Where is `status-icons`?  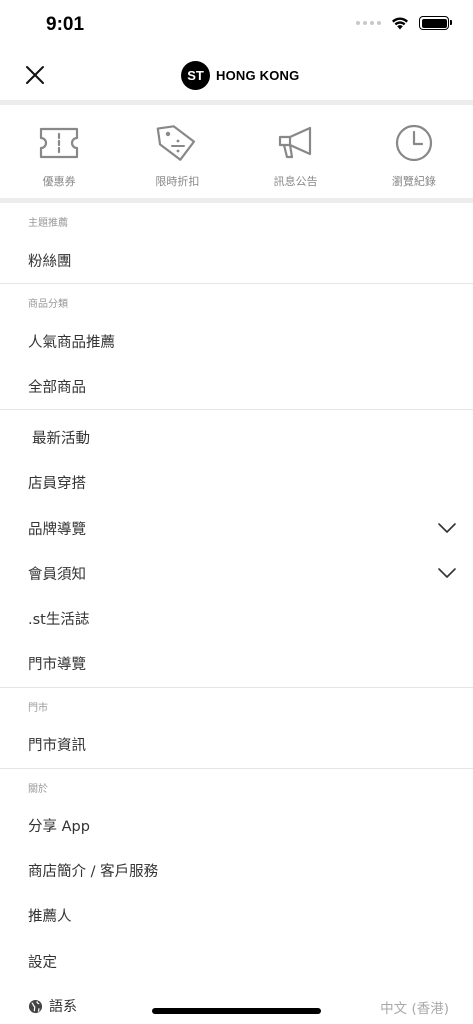
status-icons is located at coordinates (404, 23).